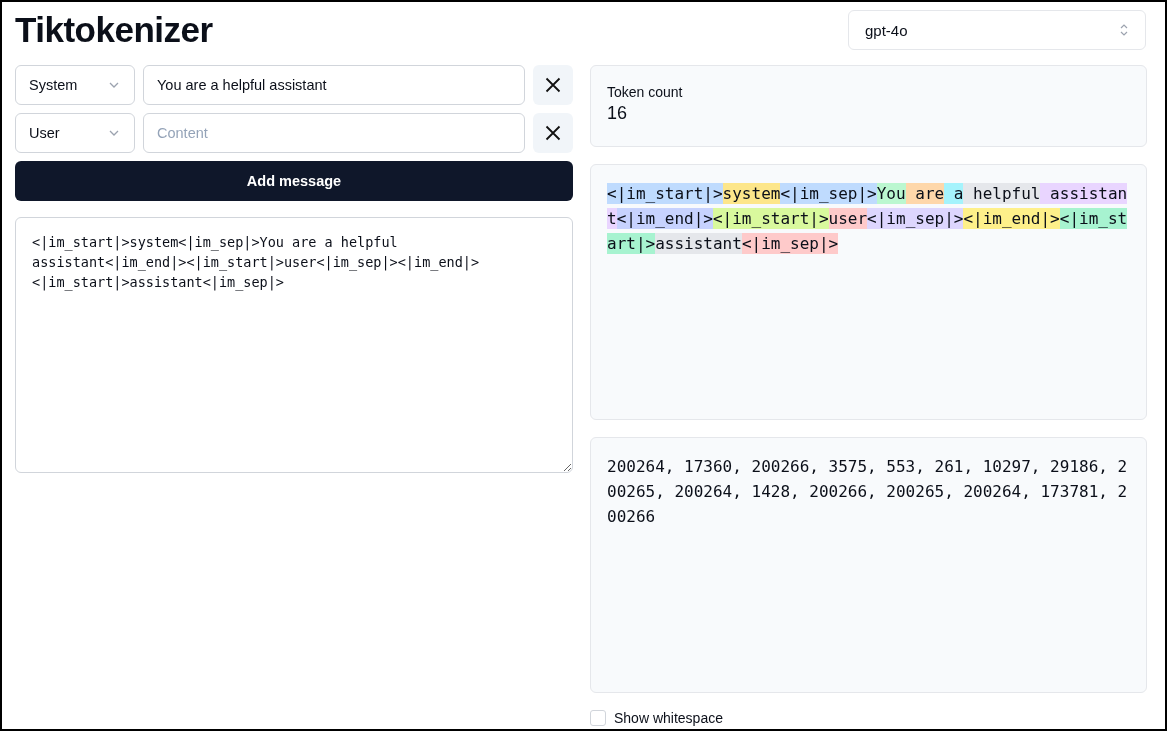 The width and height of the screenshot is (1167, 731). What do you see at coordinates (294, 181) in the screenshot?
I see `add-message-button: Add message` at bounding box center [294, 181].